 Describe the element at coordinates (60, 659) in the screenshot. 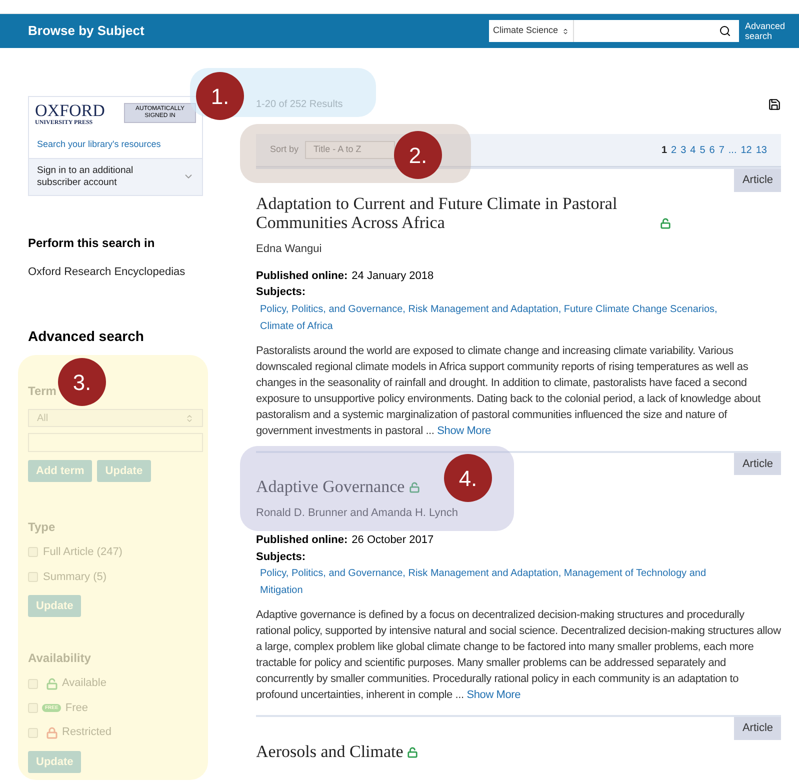

I see `availability-label: Availability` at that location.